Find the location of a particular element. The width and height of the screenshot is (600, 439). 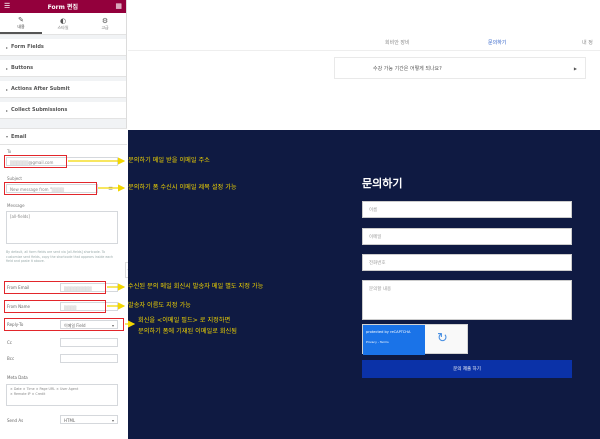

annotation-subject: 문의하기 폼 수신시 이메일 제목 설정 가능 is located at coordinates (182, 187).